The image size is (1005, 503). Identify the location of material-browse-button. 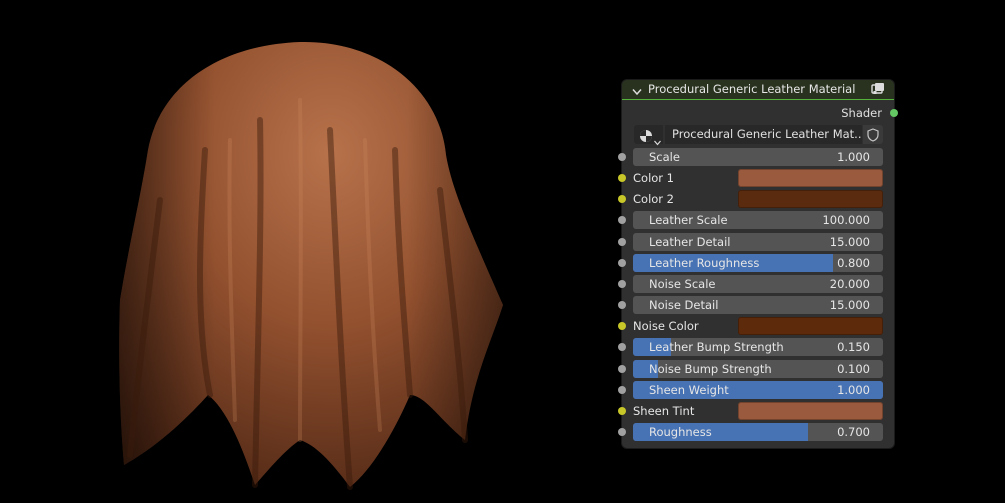
(648, 136).